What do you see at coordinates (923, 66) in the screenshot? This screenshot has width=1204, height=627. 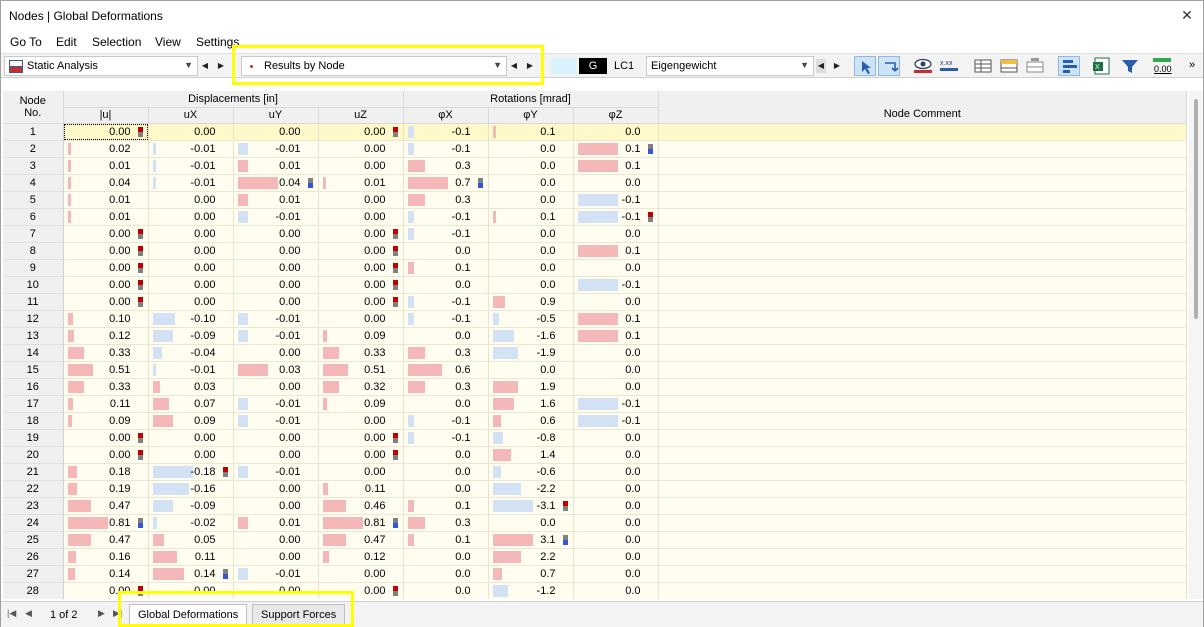 I see `show-result-button` at bounding box center [923, 66].